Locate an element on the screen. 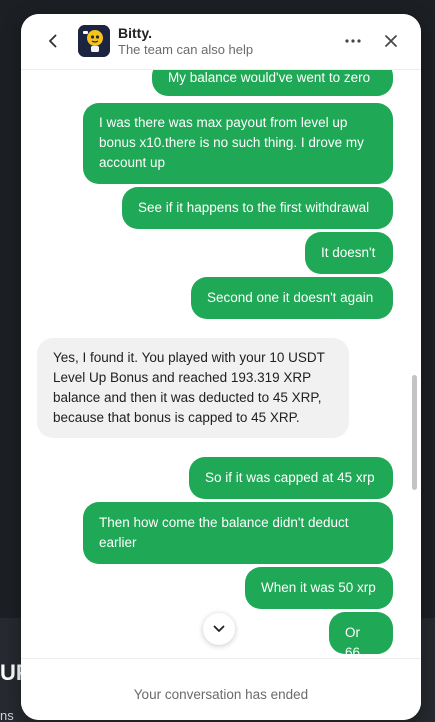 Image resolution: width=435 pixels, height=722 pixels. message-text: because that bonus is capped to 45 XRP. is located at coordinates (176, 417).